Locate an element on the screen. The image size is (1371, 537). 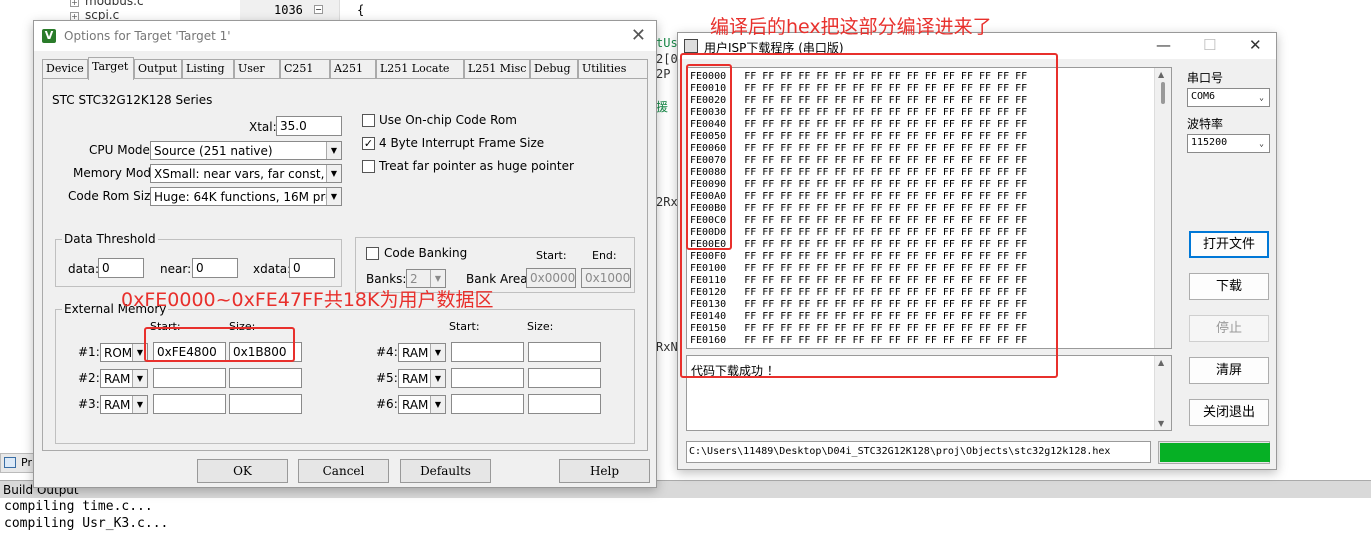
tab-user: User is located at coordinates (257, 69).